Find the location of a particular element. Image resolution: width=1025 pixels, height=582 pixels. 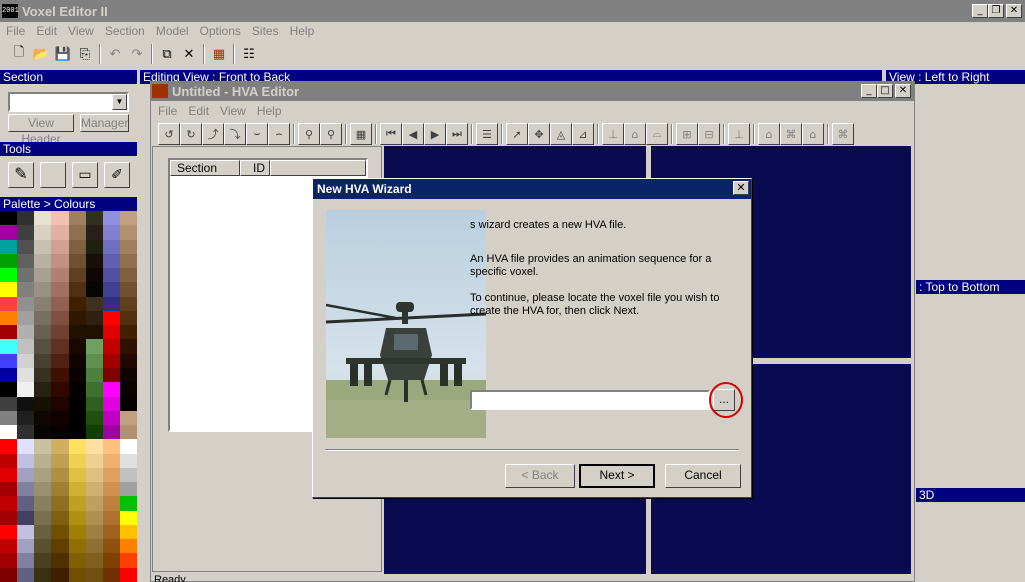

move-icon: ✥ is located at coordinates (539, 134).